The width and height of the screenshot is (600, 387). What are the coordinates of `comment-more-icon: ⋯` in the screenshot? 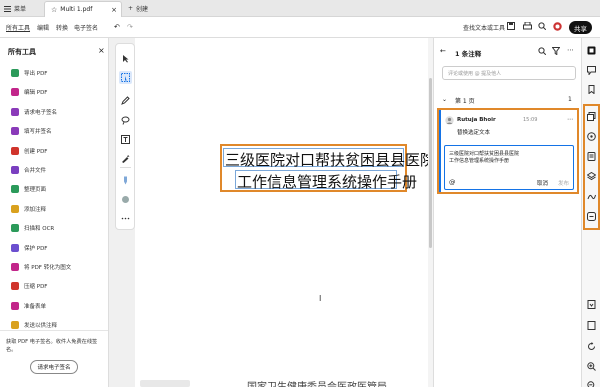 It's located at (570, 119).